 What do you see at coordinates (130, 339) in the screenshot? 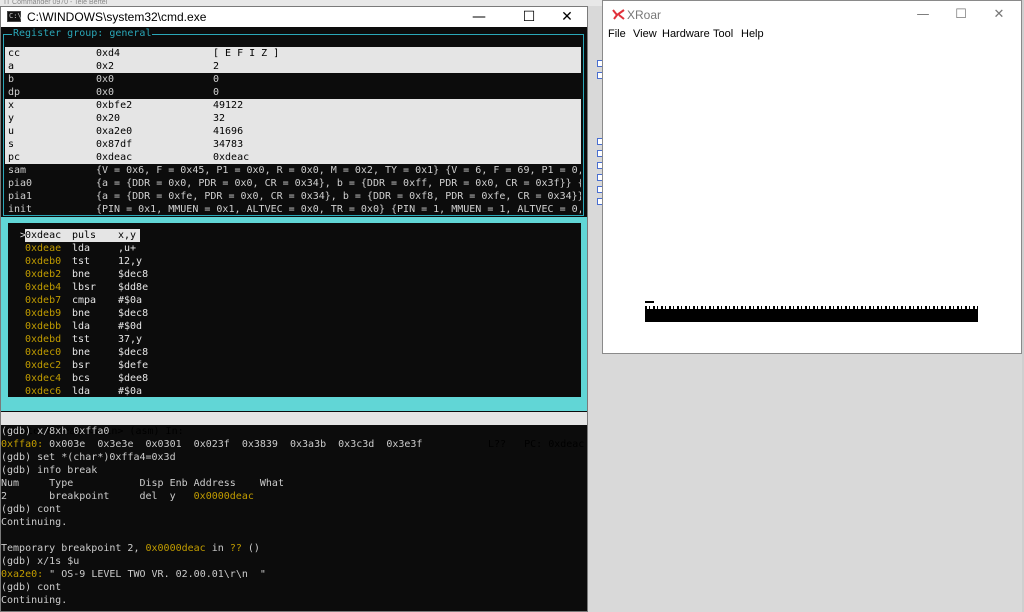
I see `asm-operands: 37,y` at bounding box center [130, 339].